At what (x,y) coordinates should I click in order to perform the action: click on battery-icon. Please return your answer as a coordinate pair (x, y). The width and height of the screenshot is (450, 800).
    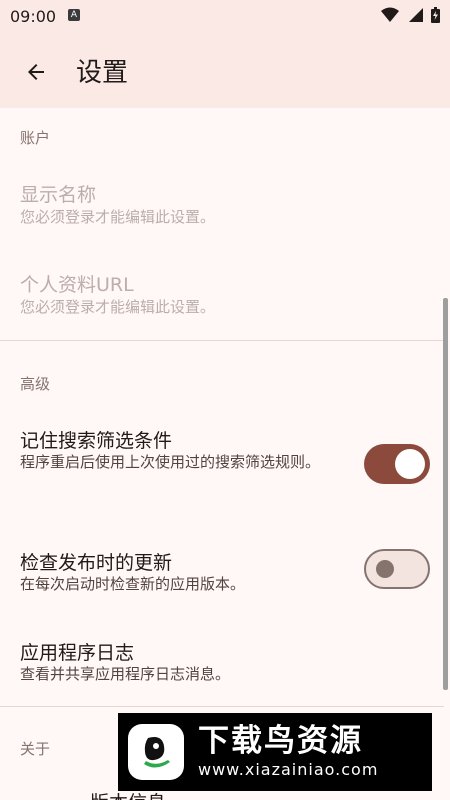
    Looking at the image, I should click on (435, 15).